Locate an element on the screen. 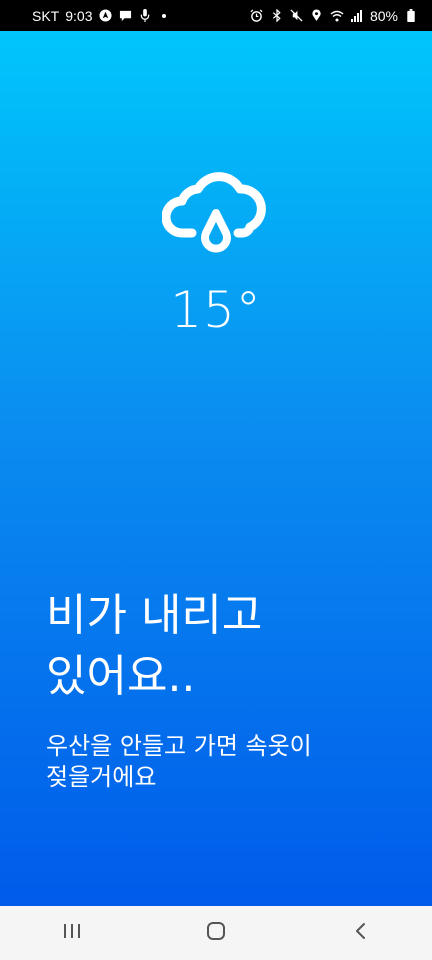  rain-cloud-icon is located at coordinates (215, 217).